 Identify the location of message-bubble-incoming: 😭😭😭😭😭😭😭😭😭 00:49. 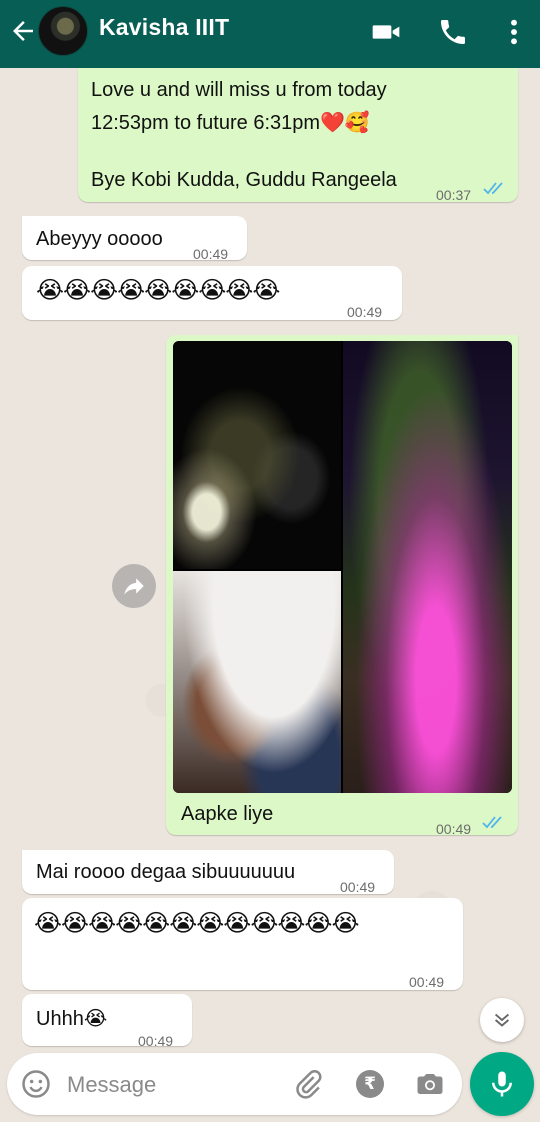
(212, 293).